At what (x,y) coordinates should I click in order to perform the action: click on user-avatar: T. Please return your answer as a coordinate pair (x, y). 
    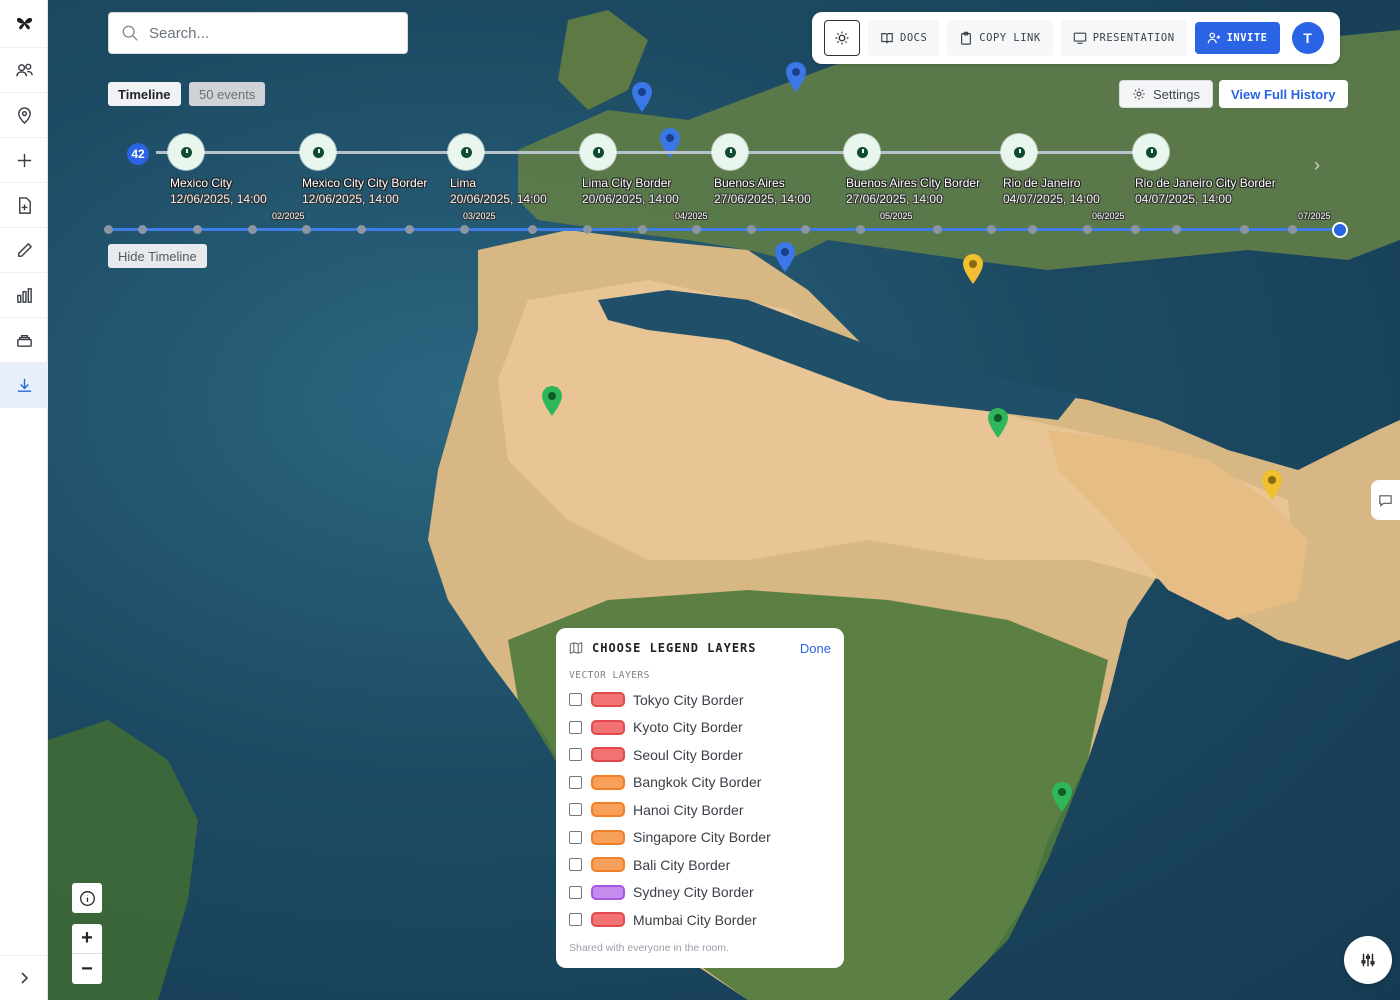
    Looking at the image, I should click on (1307, 38).